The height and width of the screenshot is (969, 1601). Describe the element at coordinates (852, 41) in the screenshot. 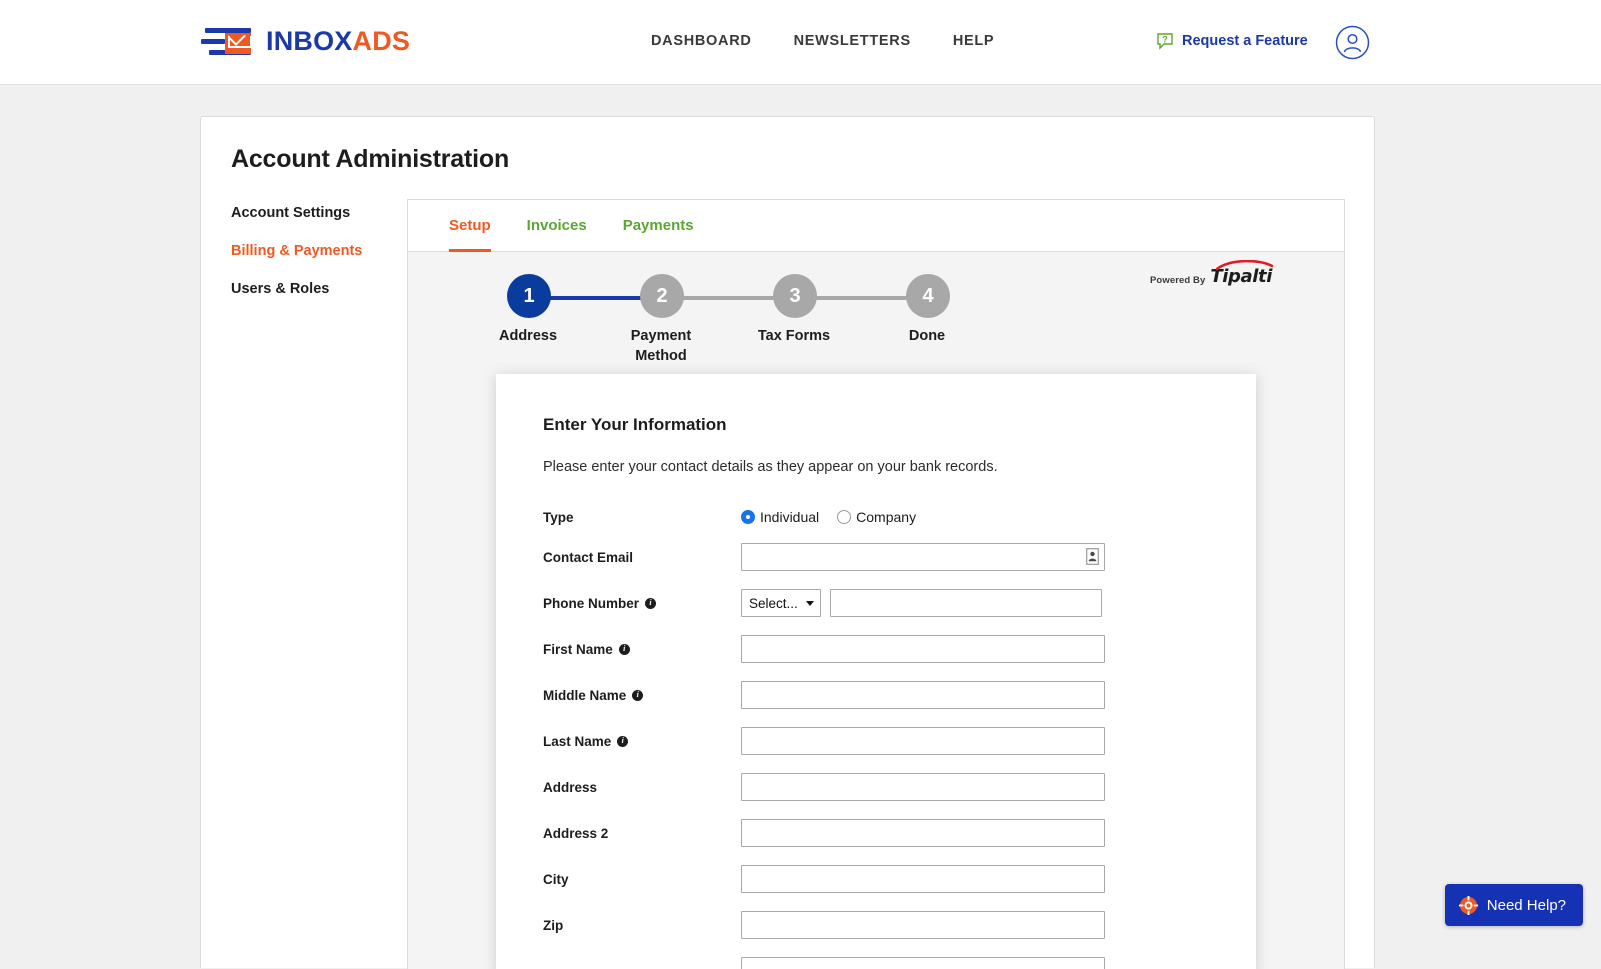

I see `nav-item-newsletters: NEWSLETTERS` at that location.